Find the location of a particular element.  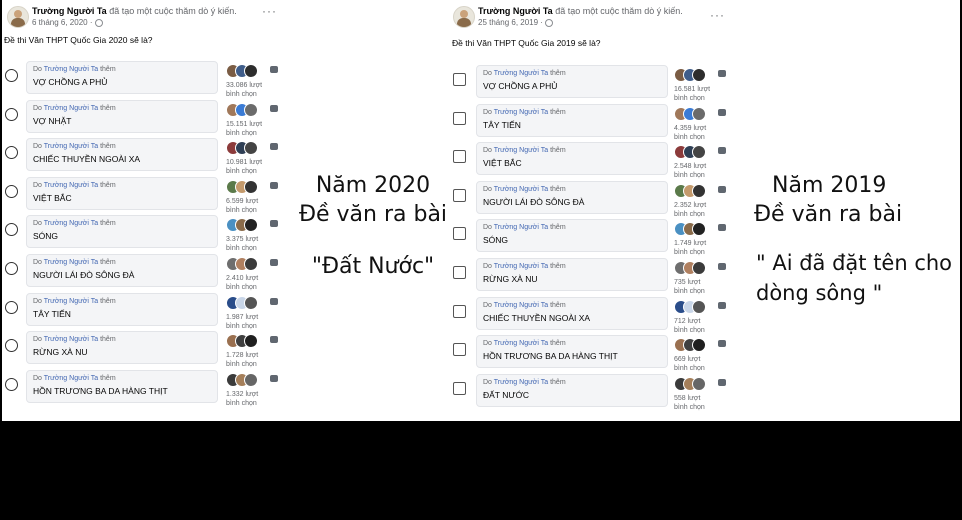

vote-count: 2.548 lượt bình chọn is located at coordinates (690, 171).